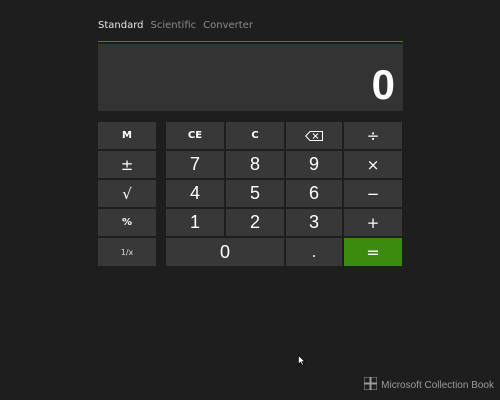  I want to click on tab-scientific: Scientific, so click(174, 25).